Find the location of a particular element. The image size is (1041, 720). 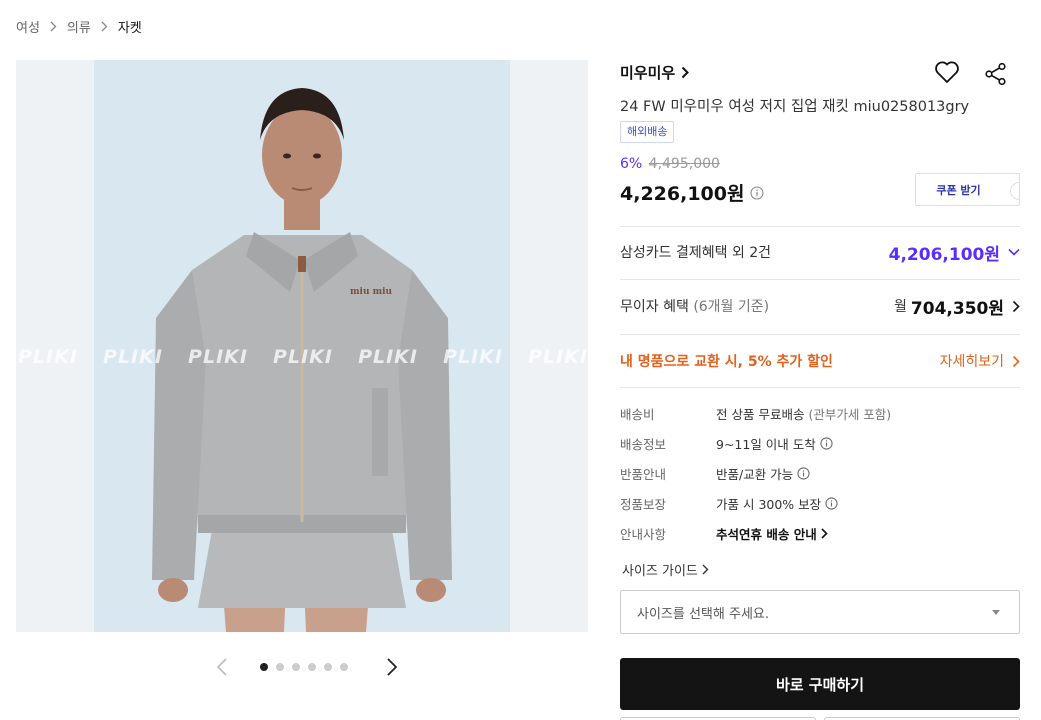

installment-amount-link: 월 704,350원 is located at coordinates (957, 306).